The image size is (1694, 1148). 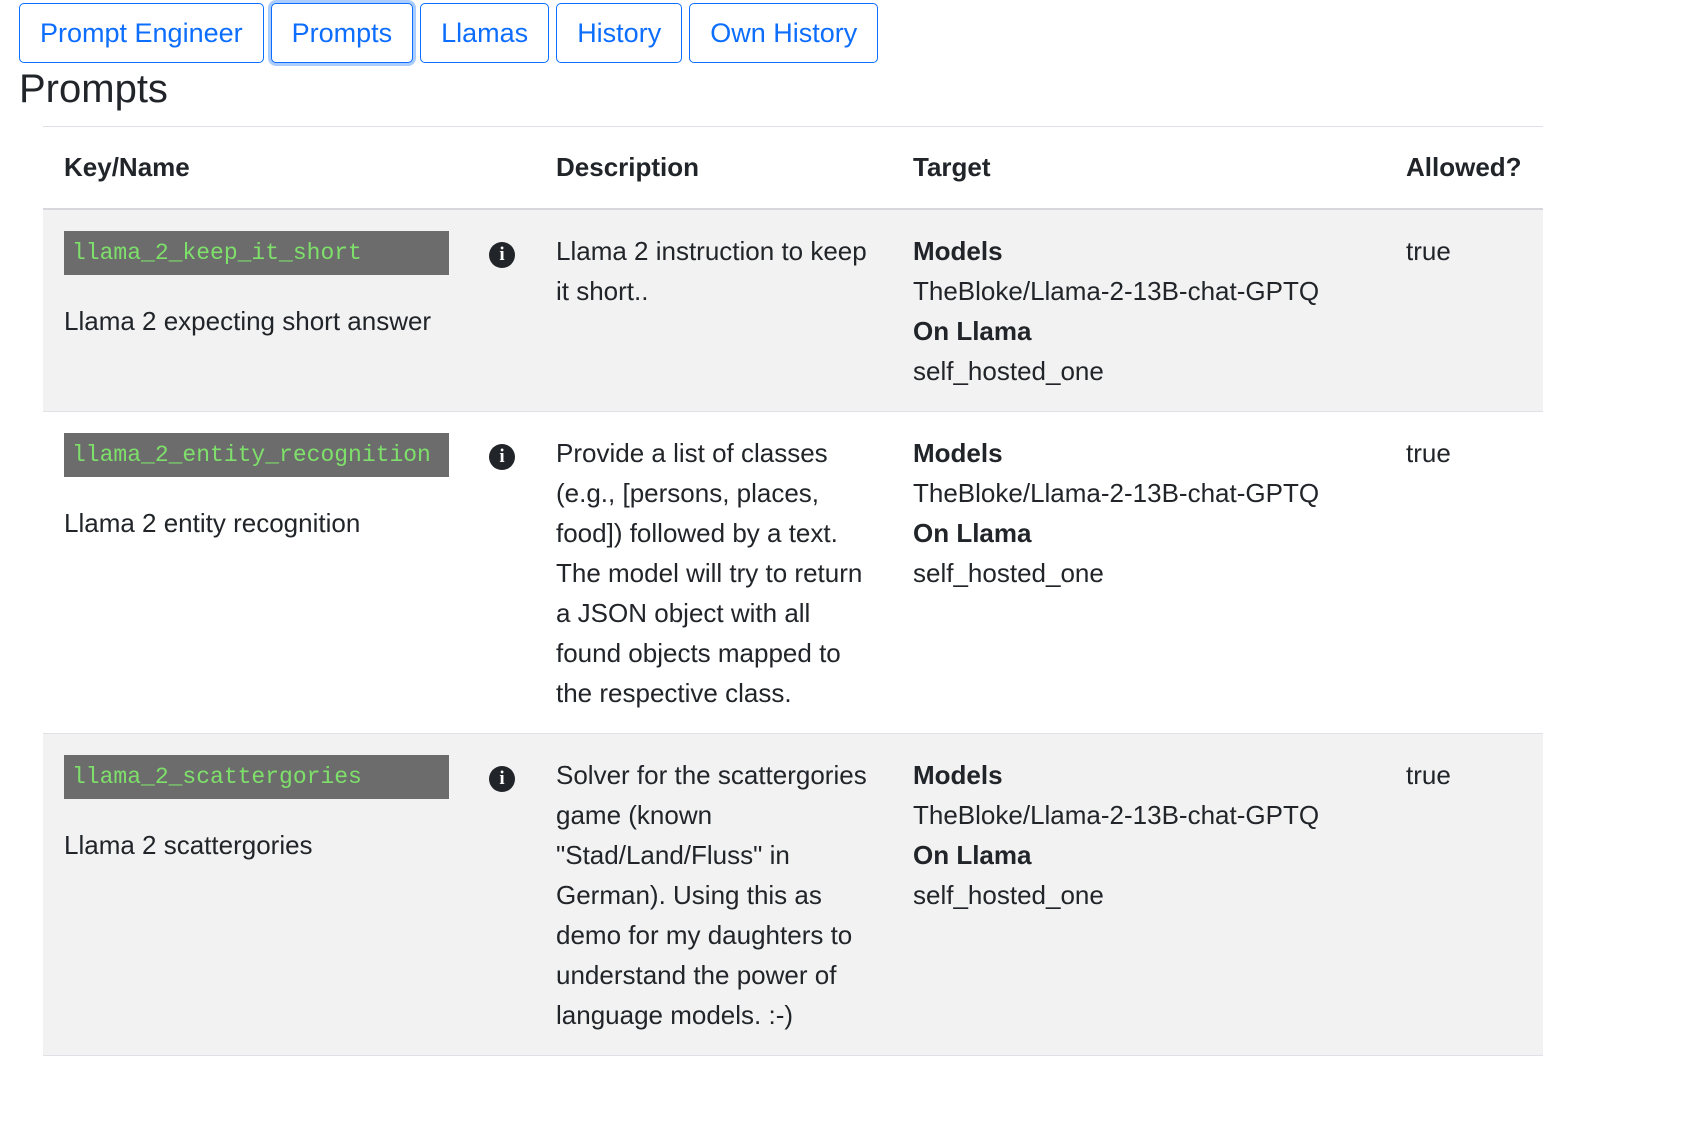 I want to click on header-info, so click(x=503, y=168).